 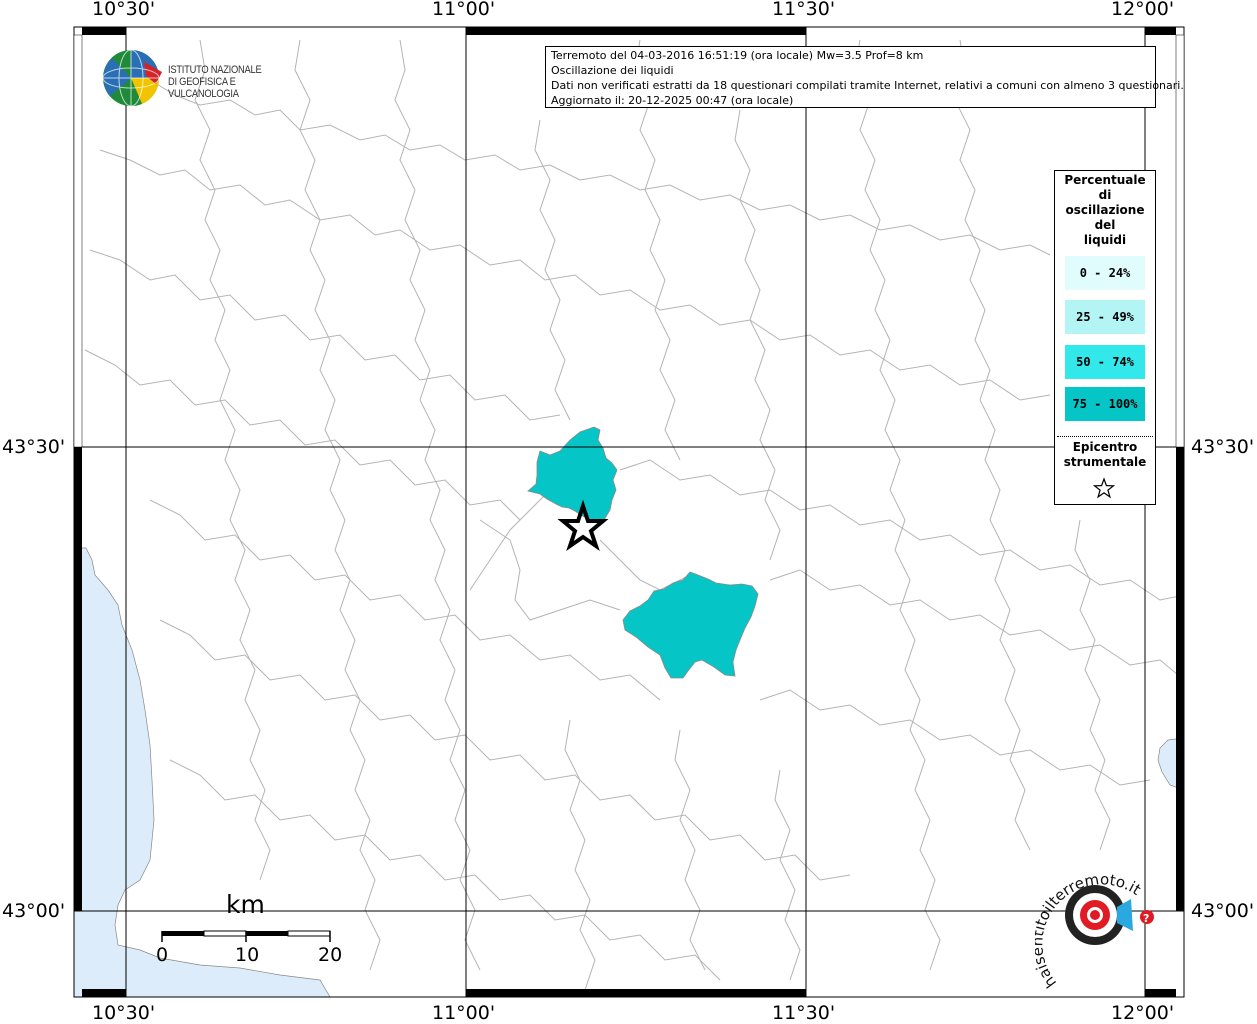 I want to click on legend-title-line-2: di, so click(x=1105, y=195).